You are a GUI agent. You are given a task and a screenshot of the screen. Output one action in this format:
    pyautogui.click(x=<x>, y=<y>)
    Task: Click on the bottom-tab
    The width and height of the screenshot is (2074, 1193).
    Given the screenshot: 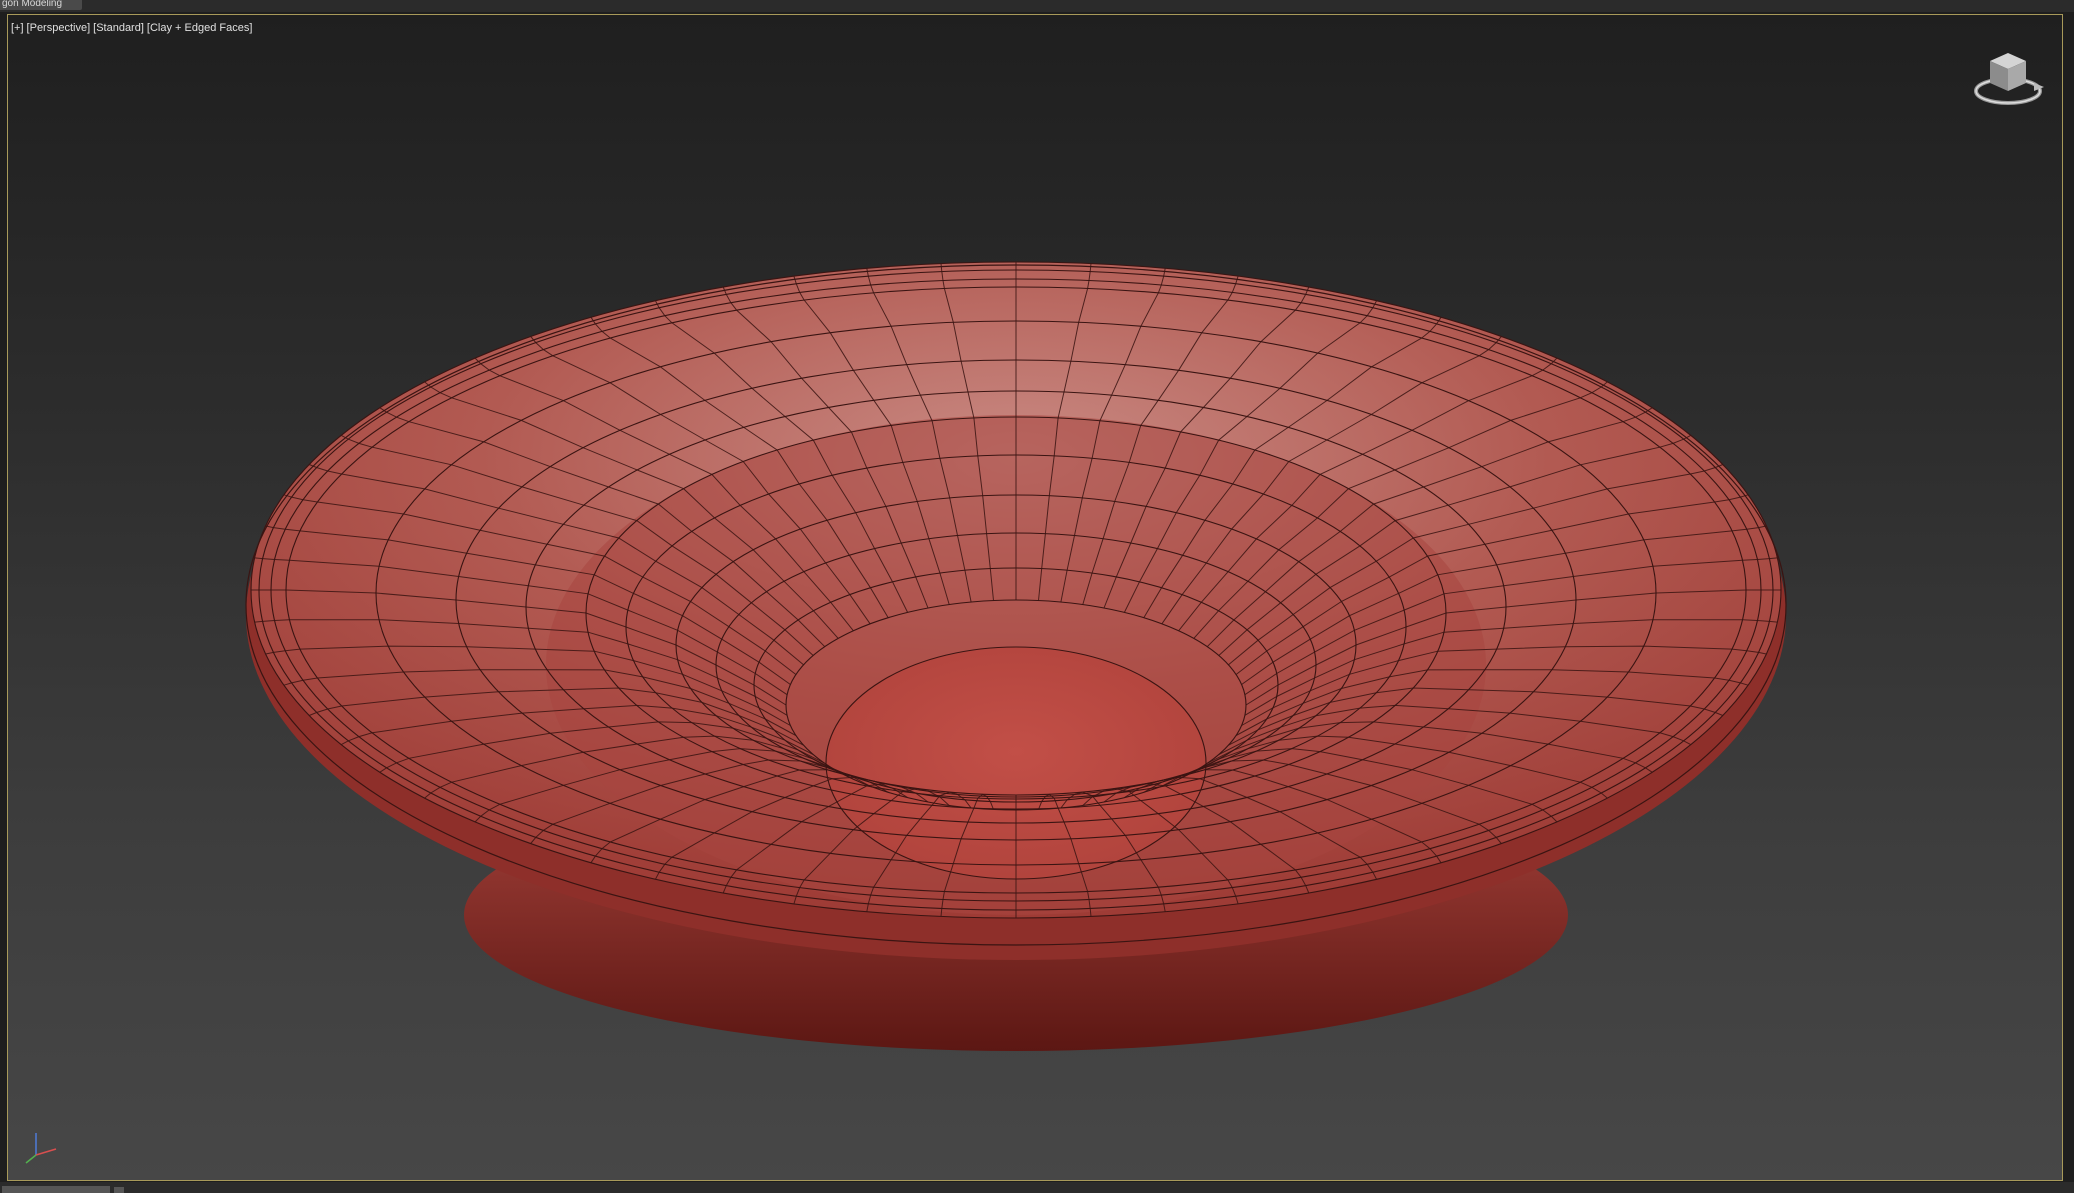 What is the action you would take?
    pyautogui.click(x=56, y=1189)
    